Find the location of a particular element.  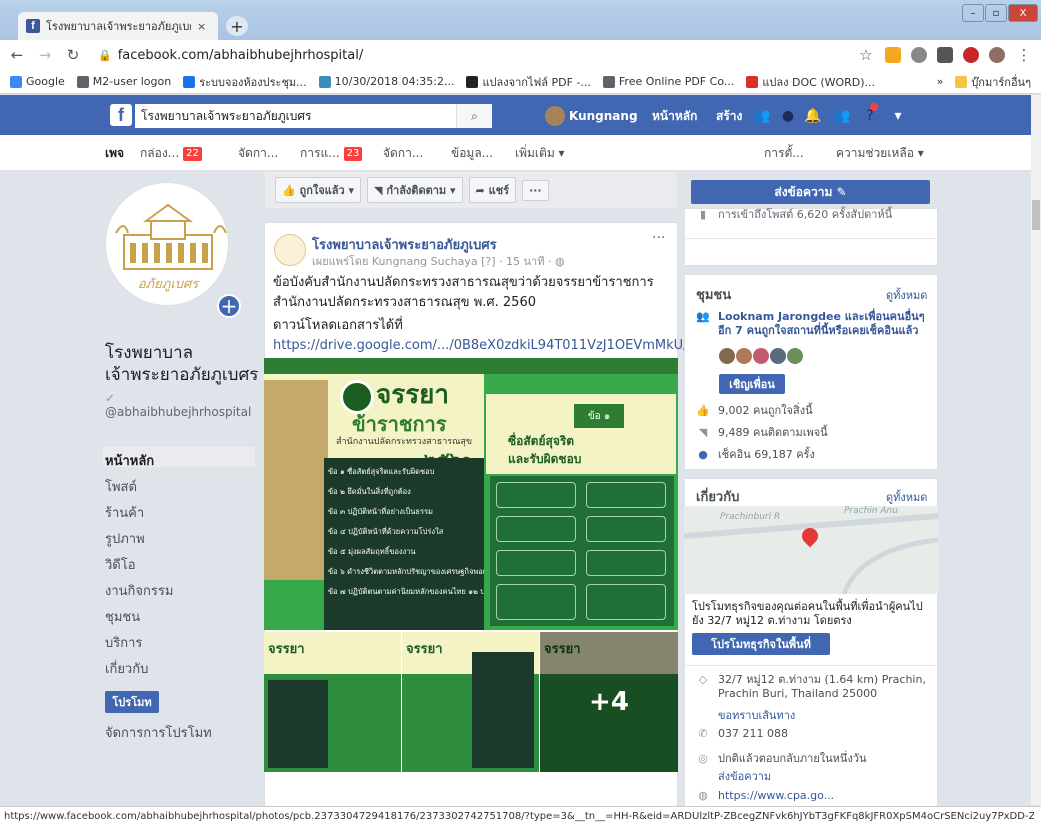

maximize-button: ▫ is located at coordinates (996, 13).